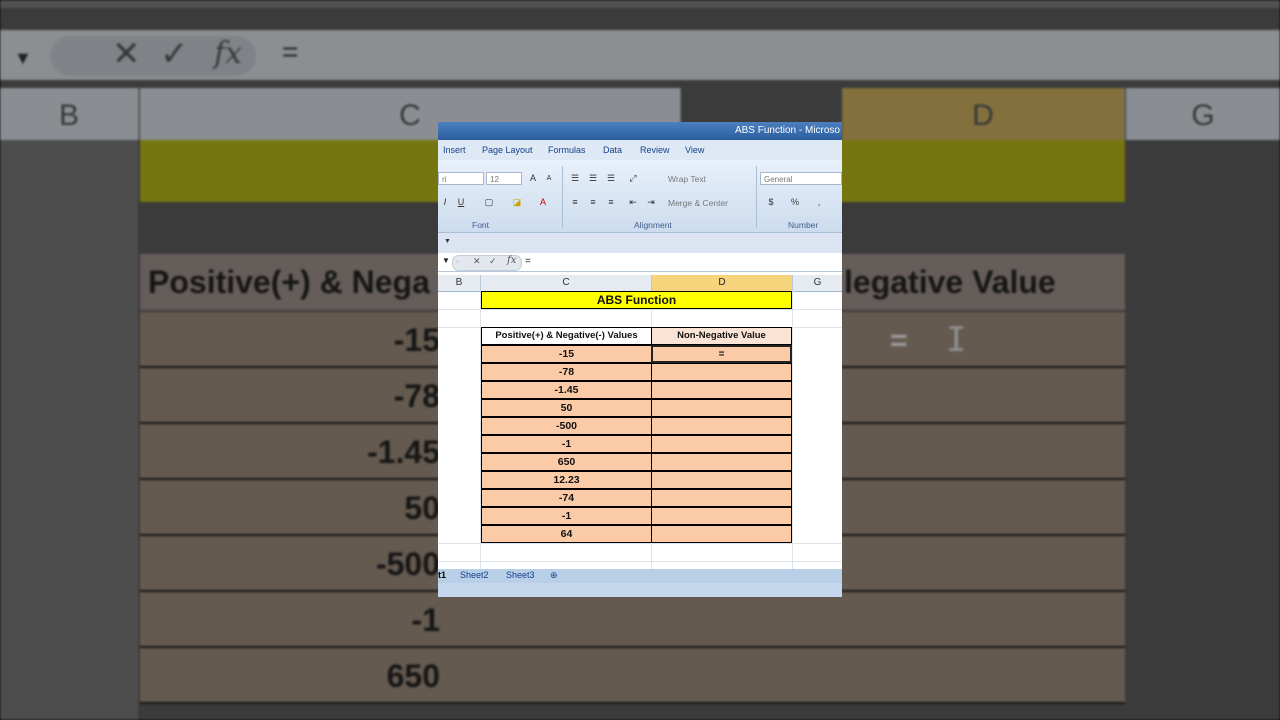  Describe the element at coordinates (787, 130) in the screenshot. I see `window-title: ABS Function - Microso` at that location.